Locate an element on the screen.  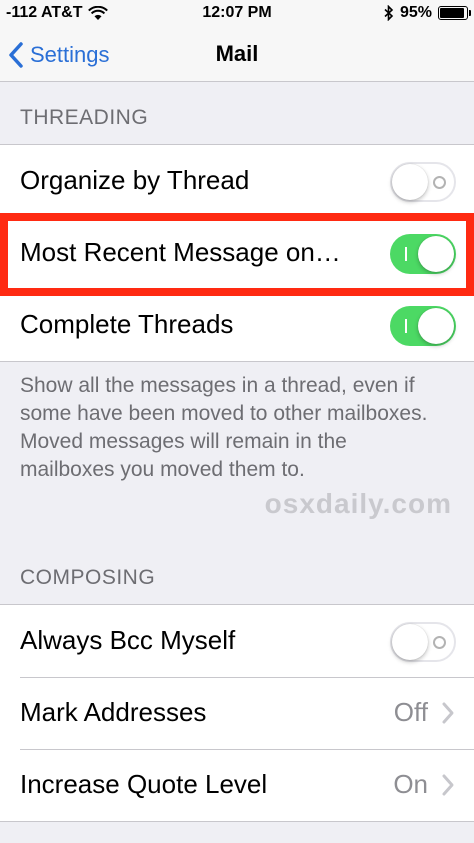
status-right: 95% is located at coordinates (427, 13).